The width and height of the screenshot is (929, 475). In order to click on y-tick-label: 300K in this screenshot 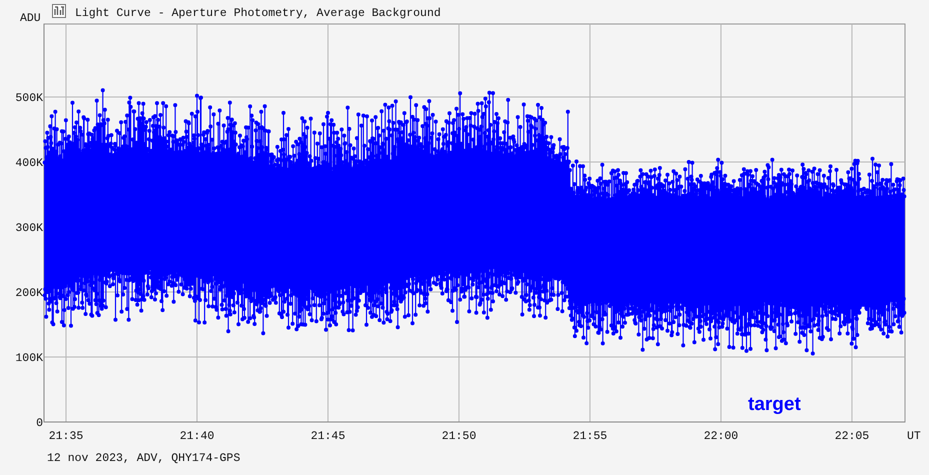, I will do `click(29, 228)`.